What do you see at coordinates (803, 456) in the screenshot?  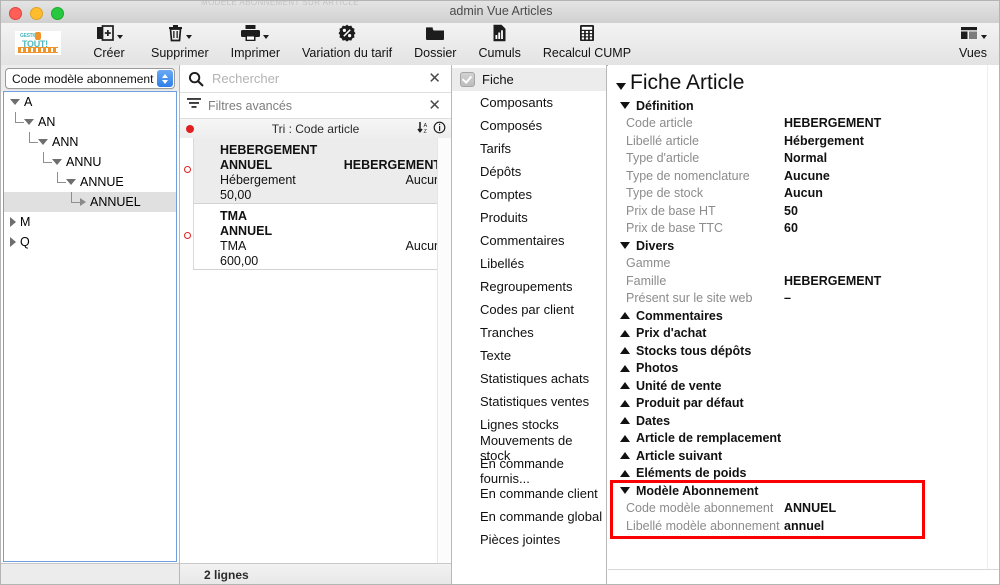 I see `section-header-article-suivant: Article suivant` at bounding box center [803, 456].